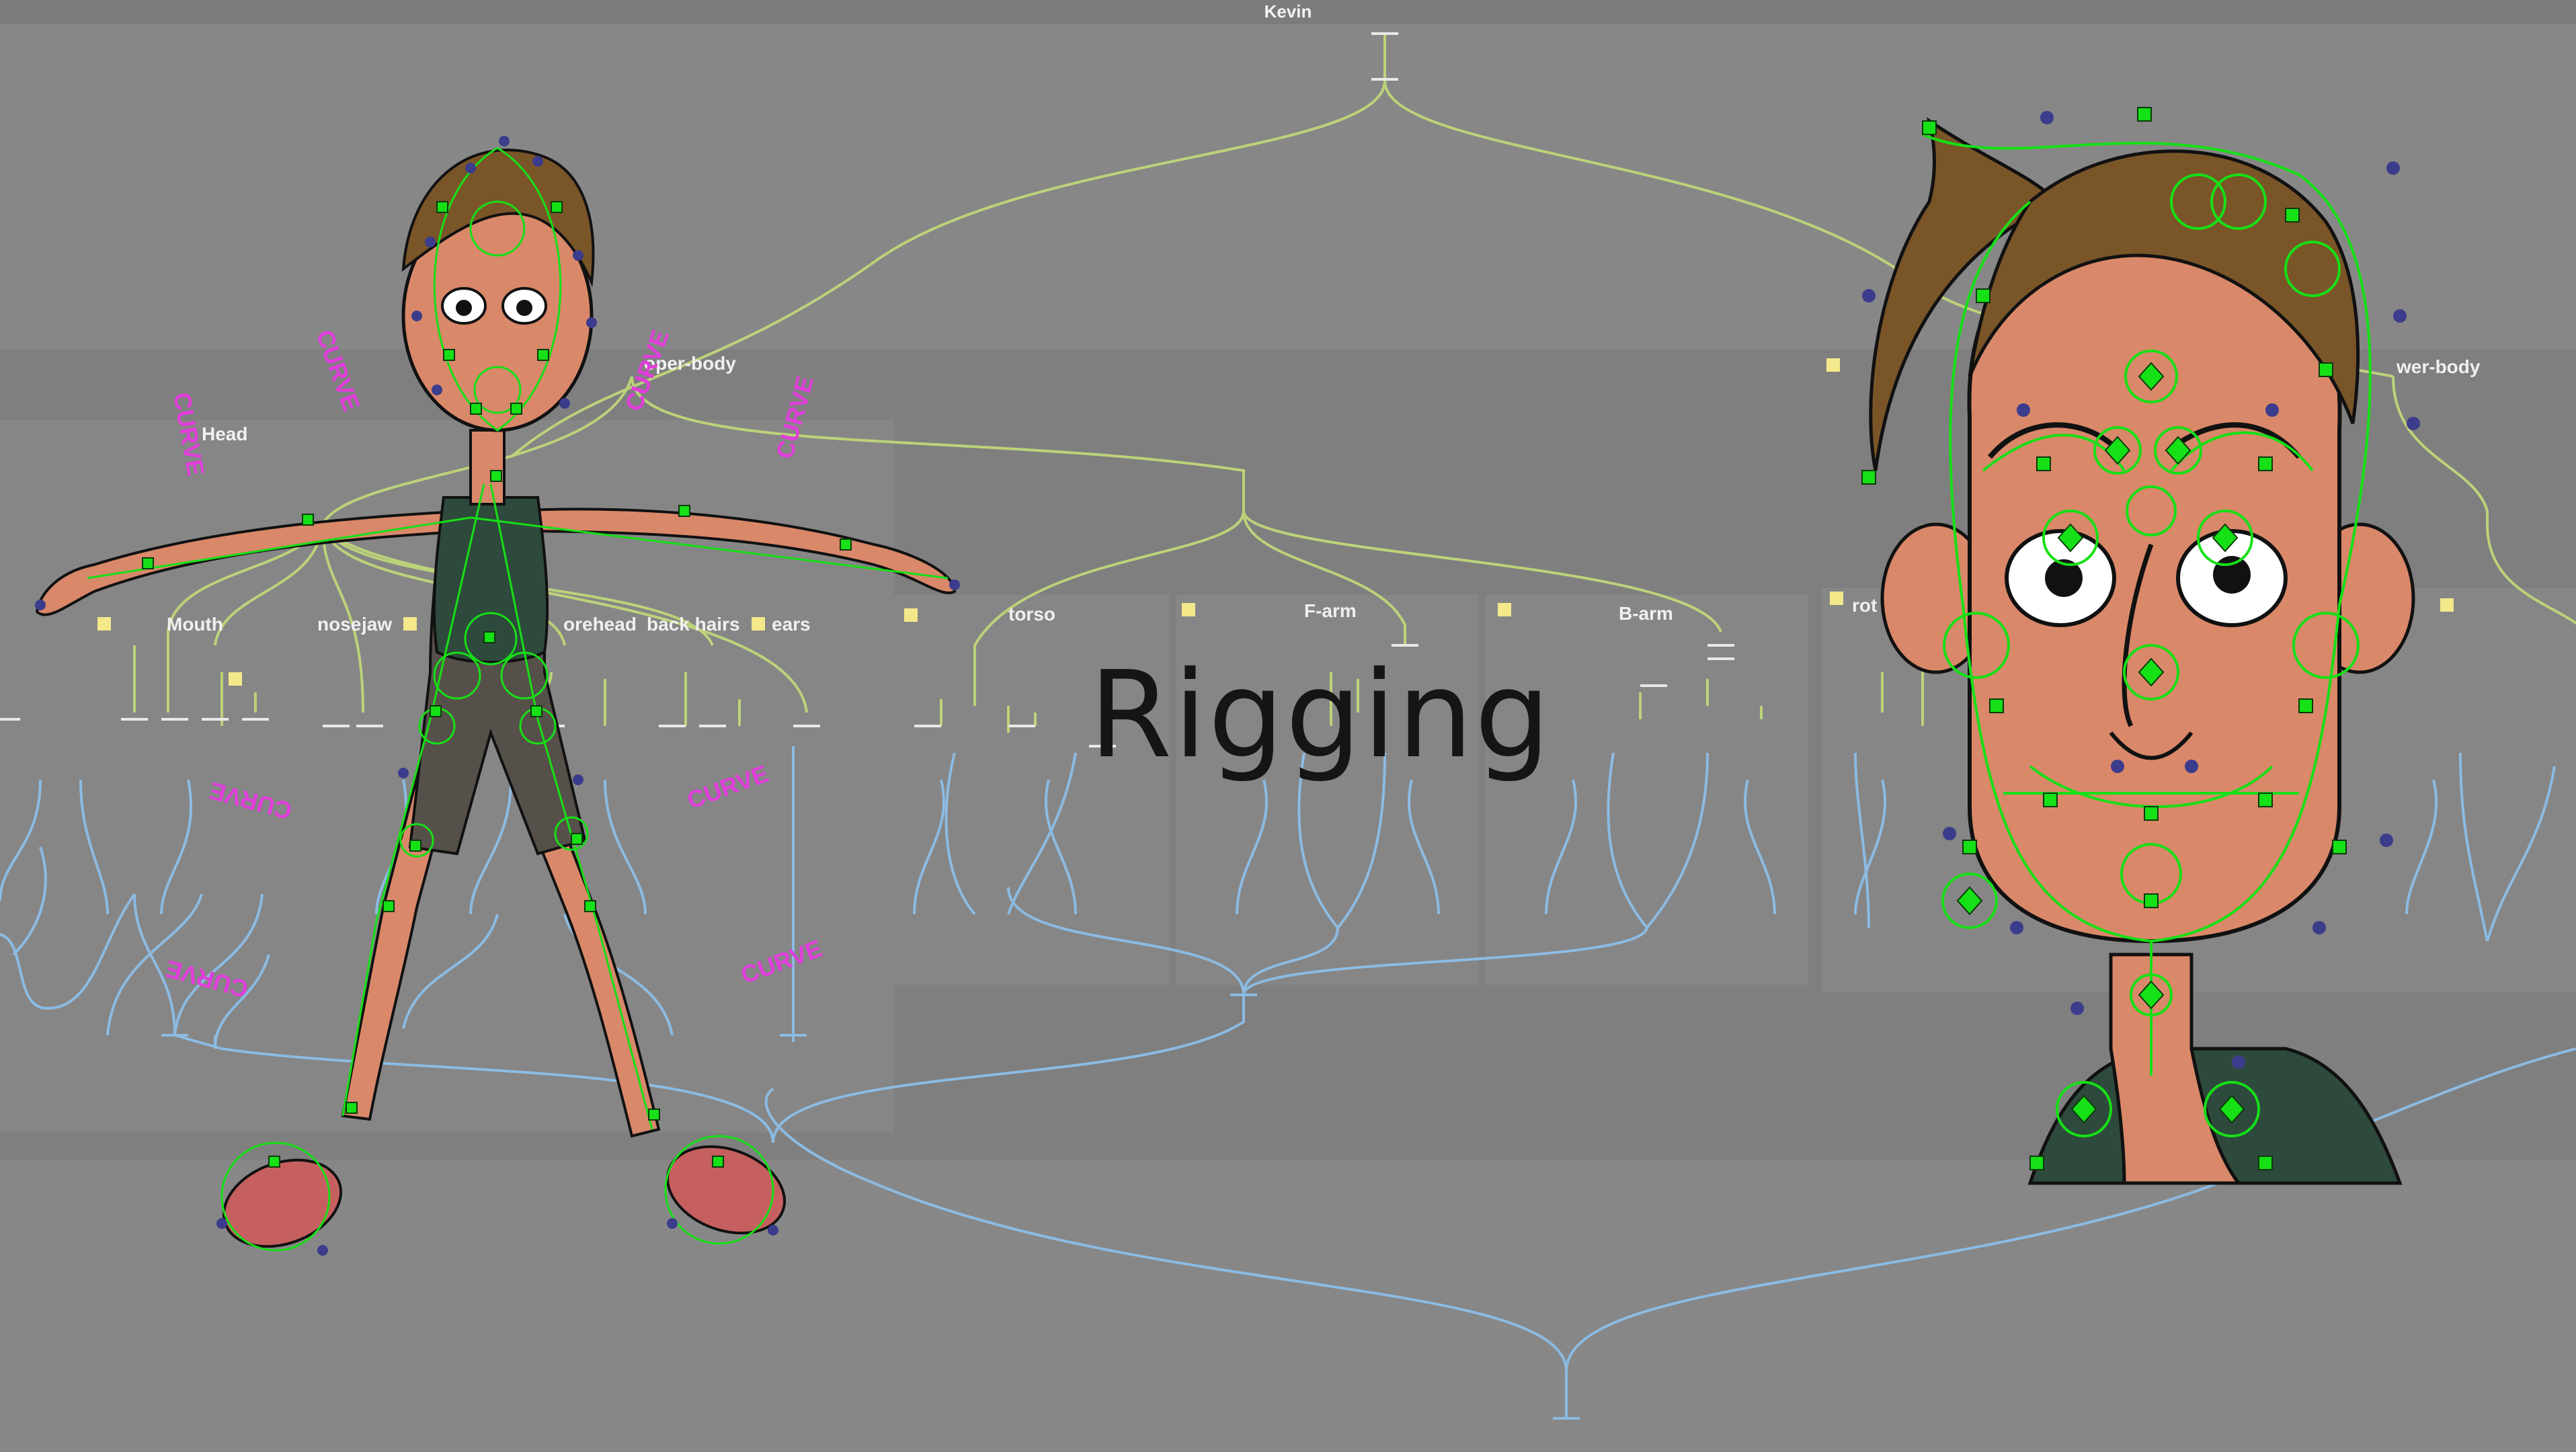 Image resolution: width=2576 pixels, height=1452 pixels. I want to click on group-label-jaw: jaw, so click(377, 624).